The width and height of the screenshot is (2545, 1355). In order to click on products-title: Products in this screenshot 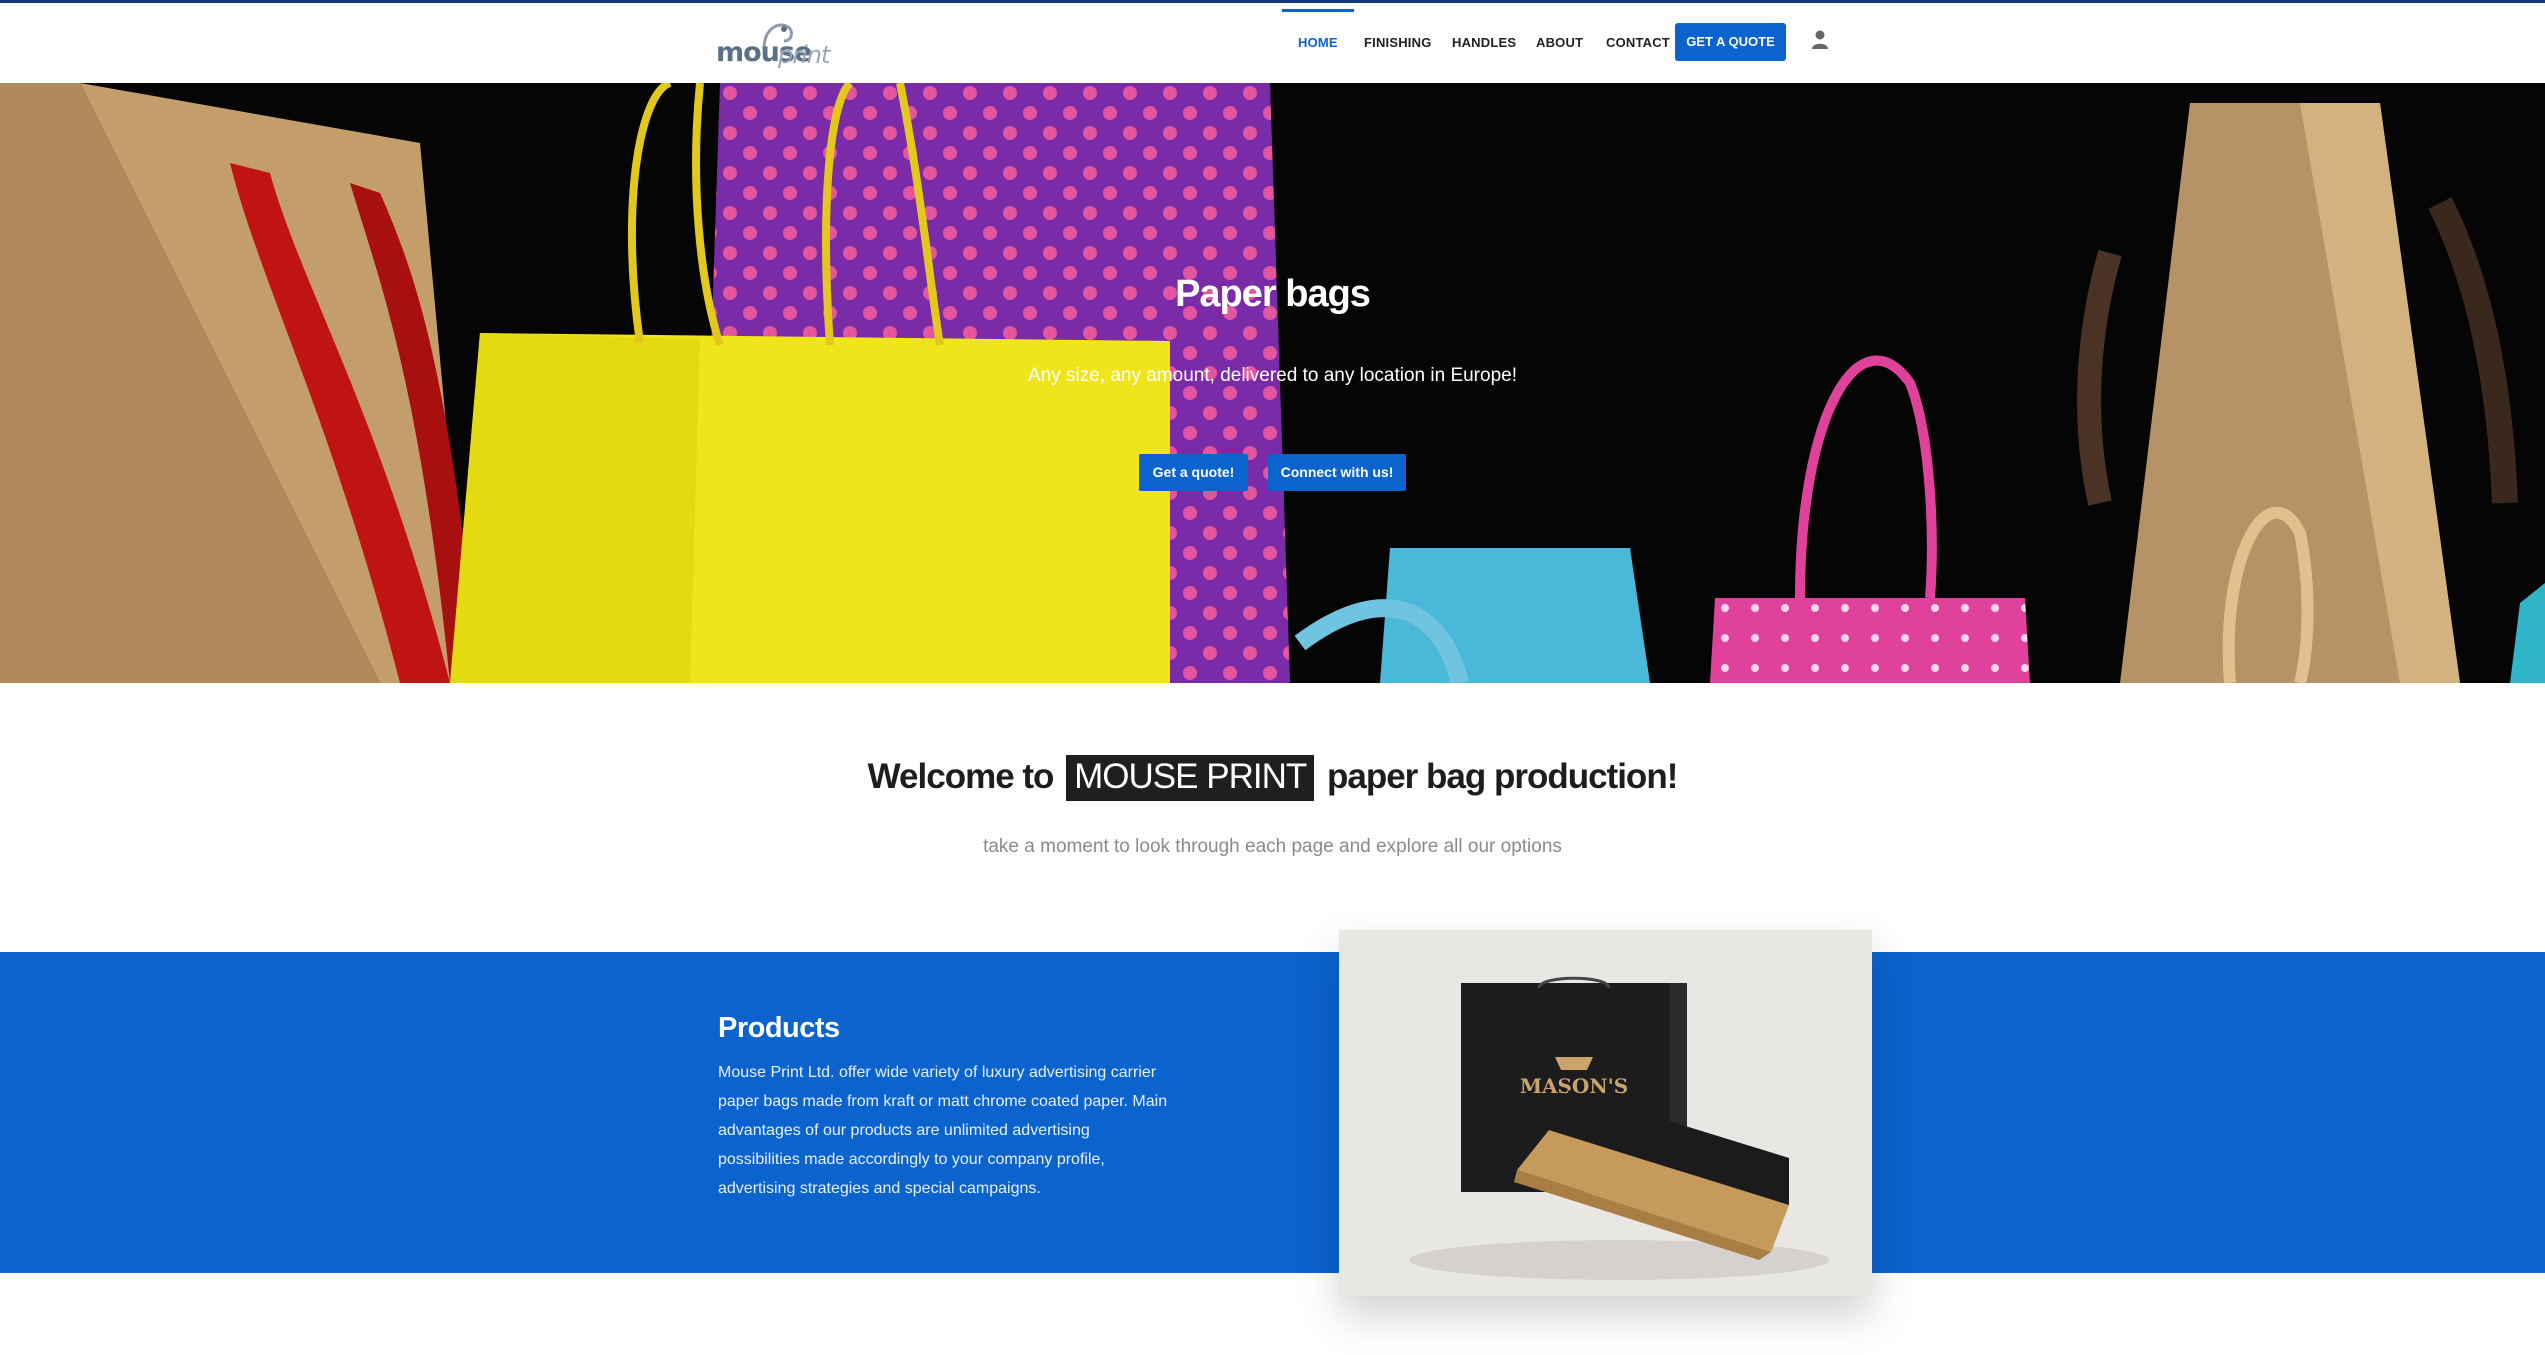, I will do `click(779, 1028)`.